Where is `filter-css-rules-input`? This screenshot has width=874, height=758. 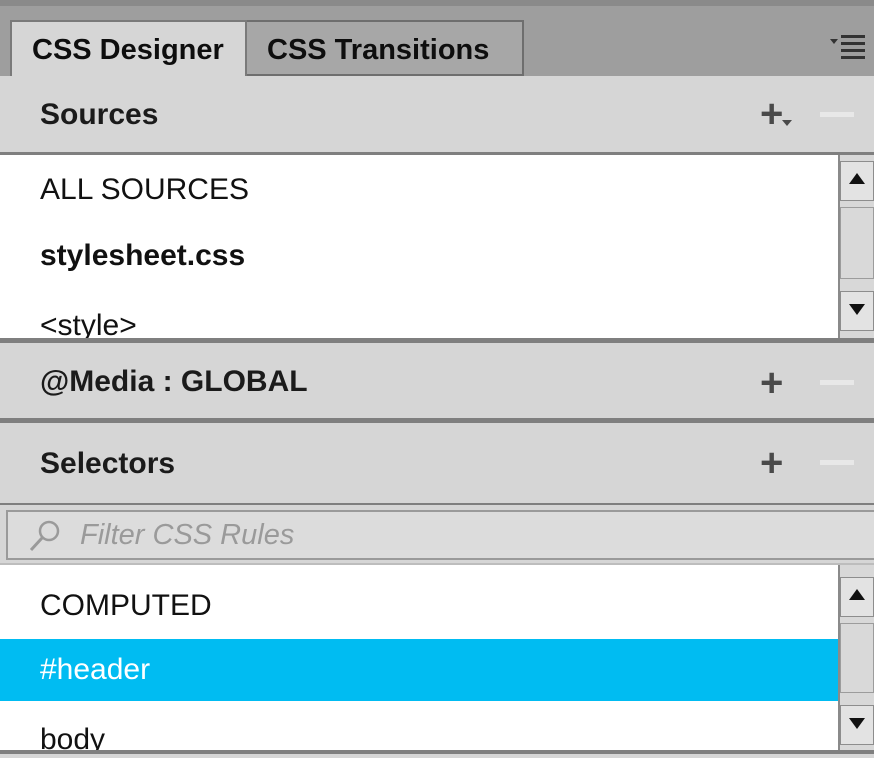 filter-css-rules-input is located at coordinates (470, 535).